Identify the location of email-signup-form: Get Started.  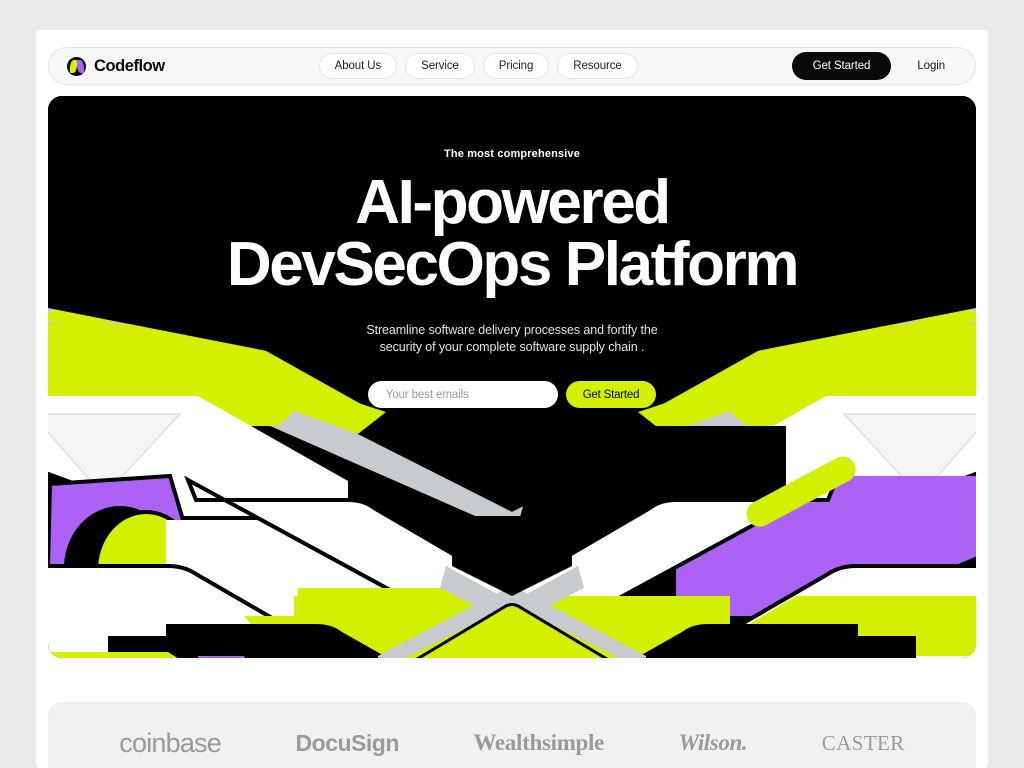
(512, 394).